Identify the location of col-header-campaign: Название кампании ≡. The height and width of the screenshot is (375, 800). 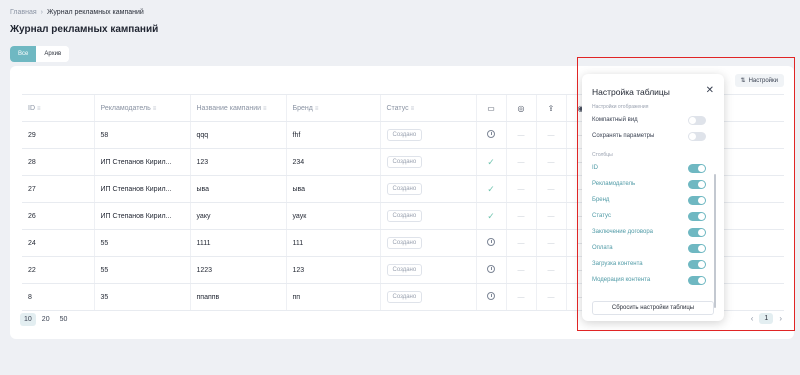
(237, 108).